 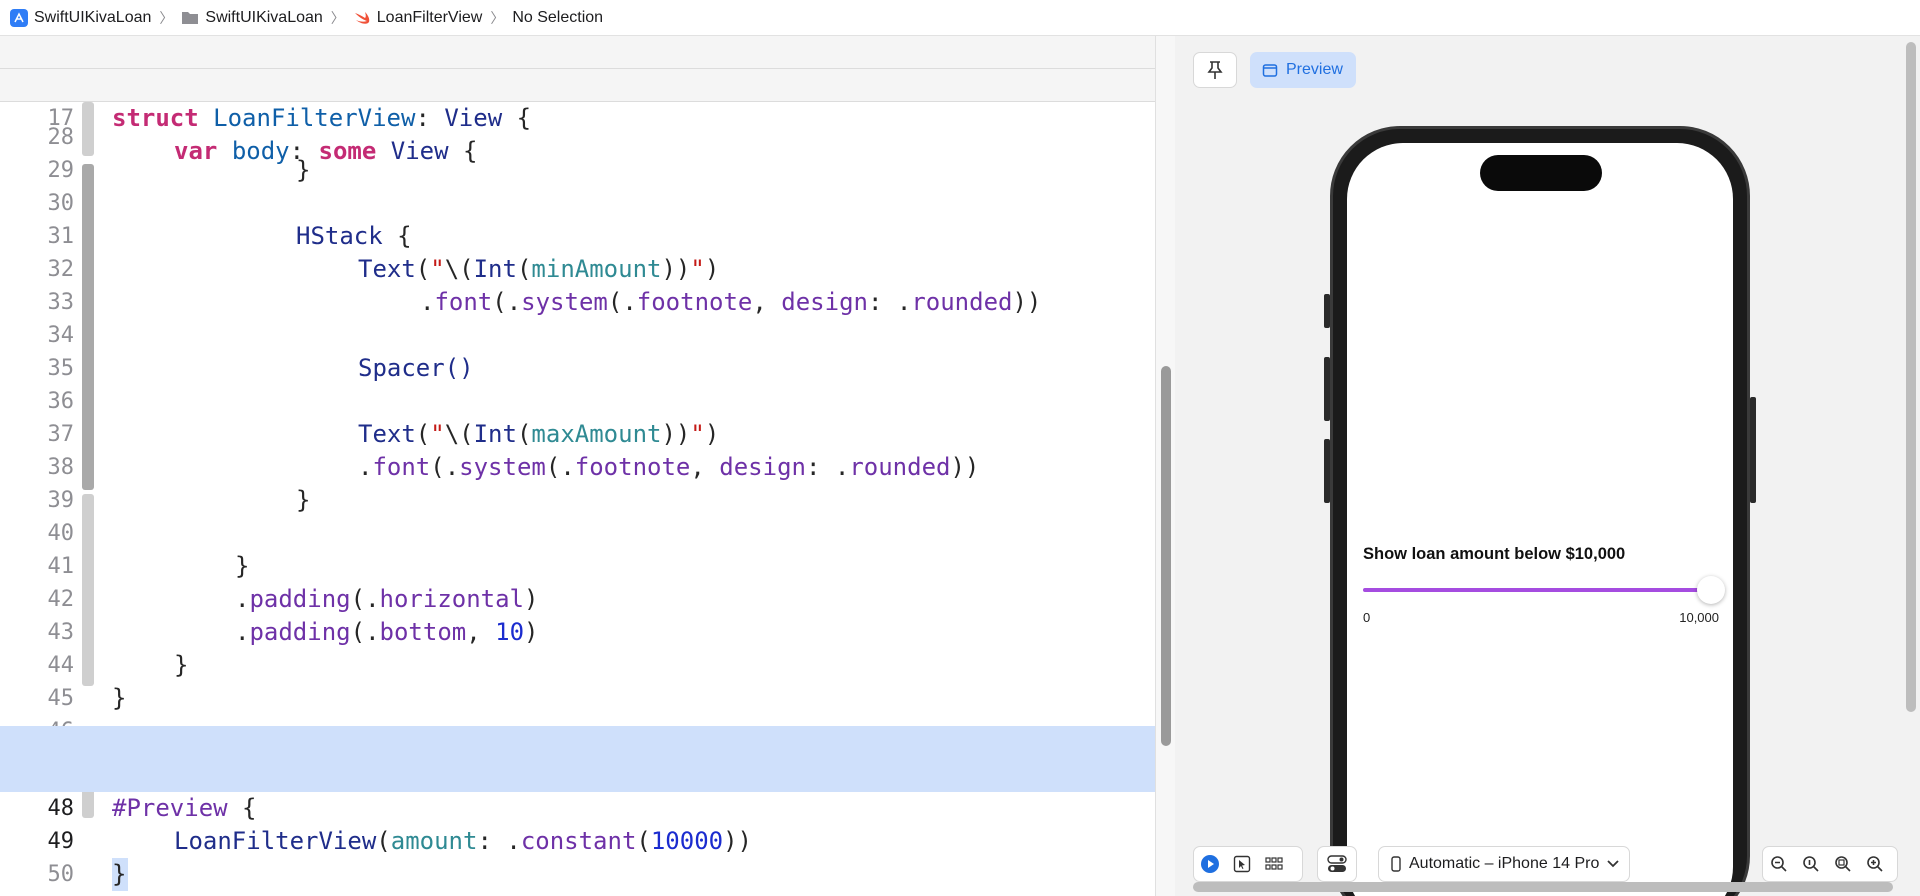 I want to click on grid-icon, so click(x=1274, y=863).